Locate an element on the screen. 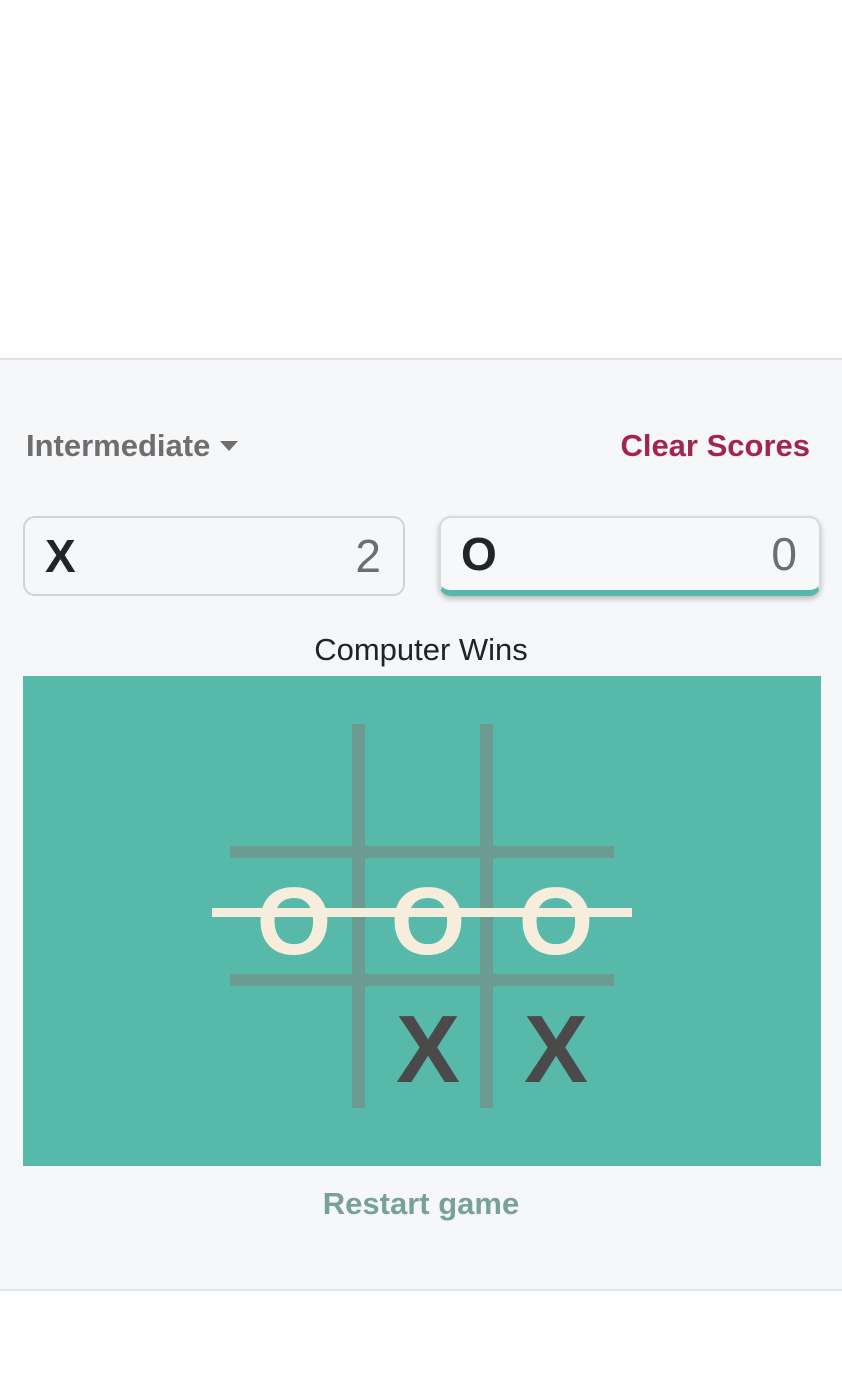 Image resolution: width=842 pixels, height=1387 pixels. score-card-x: X 2 is located at coordinates (214, 556).